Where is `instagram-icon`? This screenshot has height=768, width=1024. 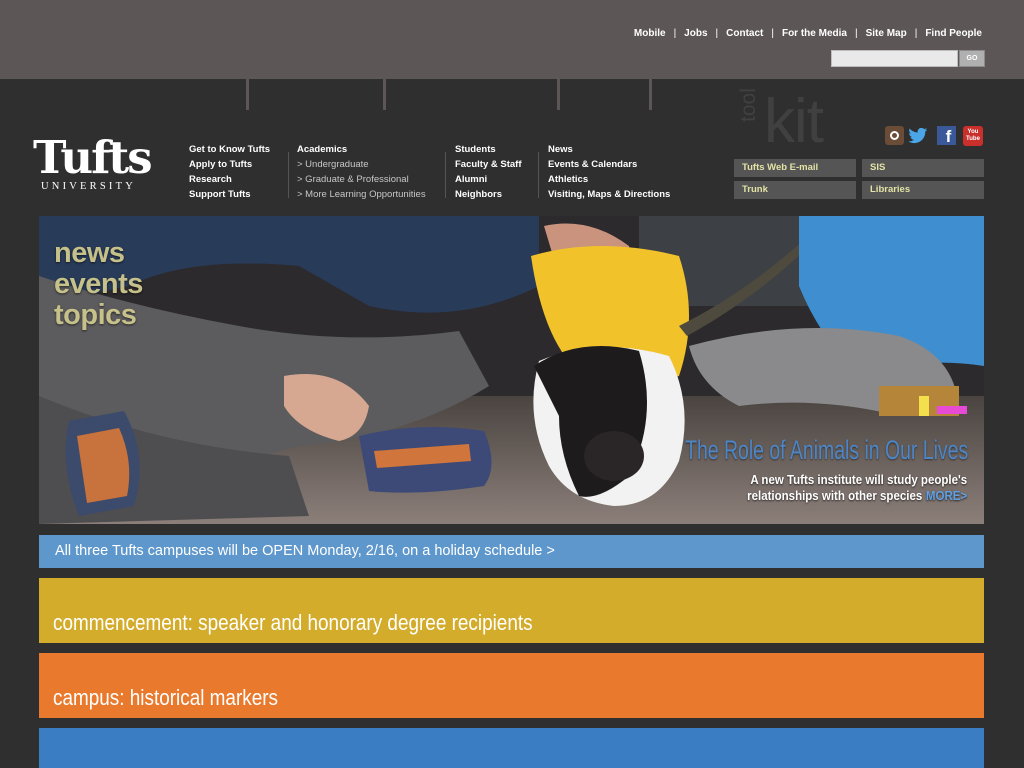
instagram-icon is located at coordinates (894, 135).